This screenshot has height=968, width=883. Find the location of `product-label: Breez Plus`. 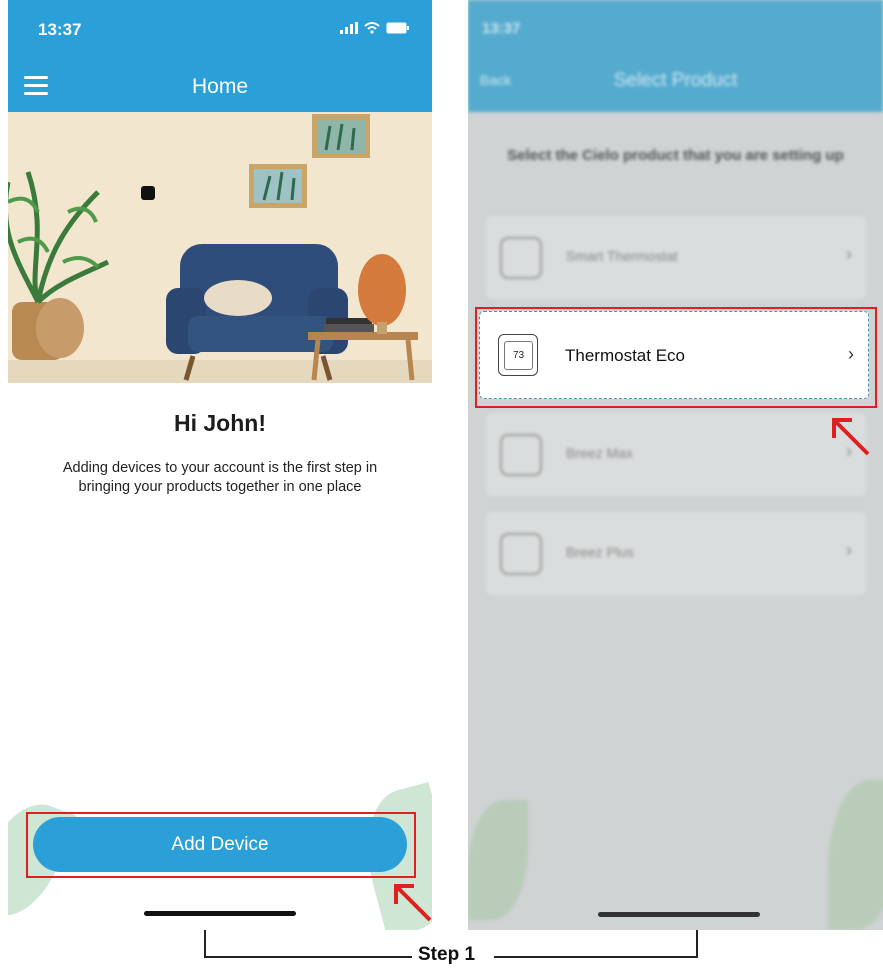

product-label: Breez Plus is located at coordinates (600, 552).